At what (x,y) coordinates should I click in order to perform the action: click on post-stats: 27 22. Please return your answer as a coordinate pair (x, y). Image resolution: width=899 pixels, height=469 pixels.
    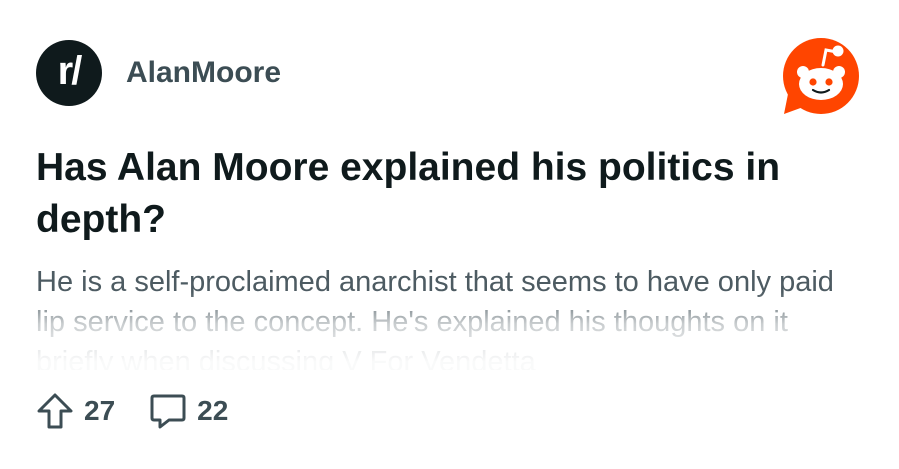
    Looking at the image, I should click on (149, 411).